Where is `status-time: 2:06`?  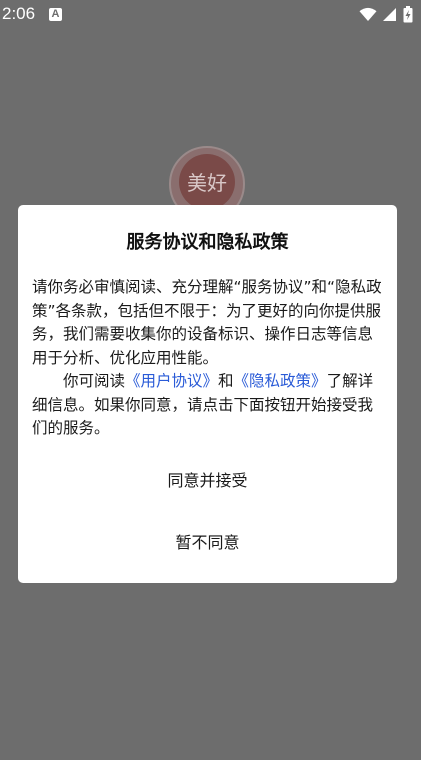
status-time: 2:06 is located at coordinates (19, 13).